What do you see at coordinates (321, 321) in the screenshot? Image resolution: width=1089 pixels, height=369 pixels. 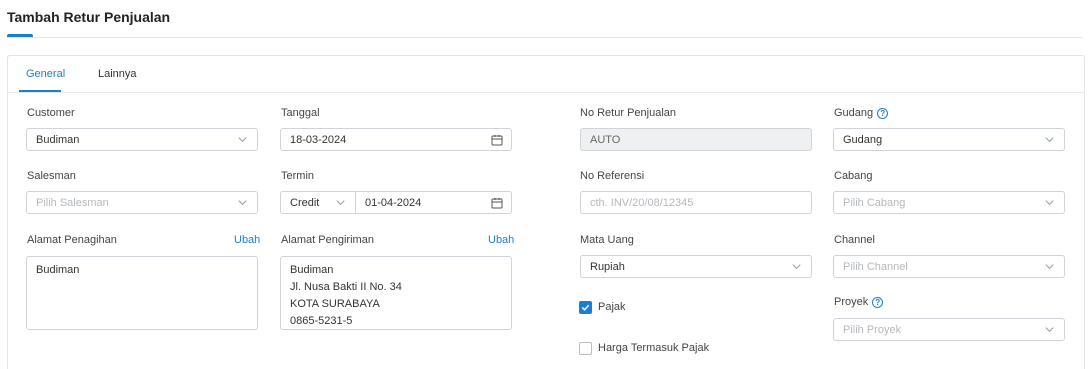 I see `address-line: 0865-5231-5` at bounding box center [321, 321].